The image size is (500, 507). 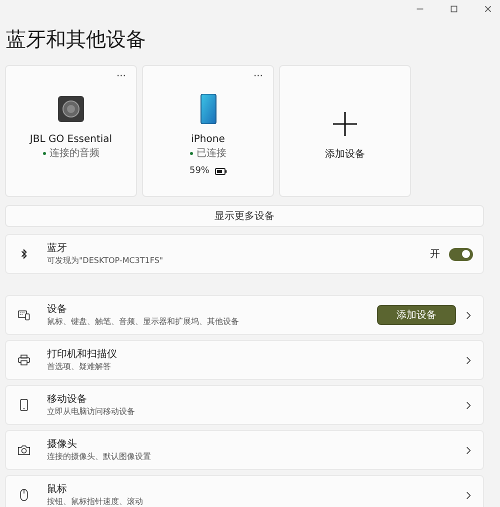 What do you see at coordinates (244, 216) in the screenshot?
I see `show-more-devices-button: 显示更多设备` at bounding box center [244, 216].